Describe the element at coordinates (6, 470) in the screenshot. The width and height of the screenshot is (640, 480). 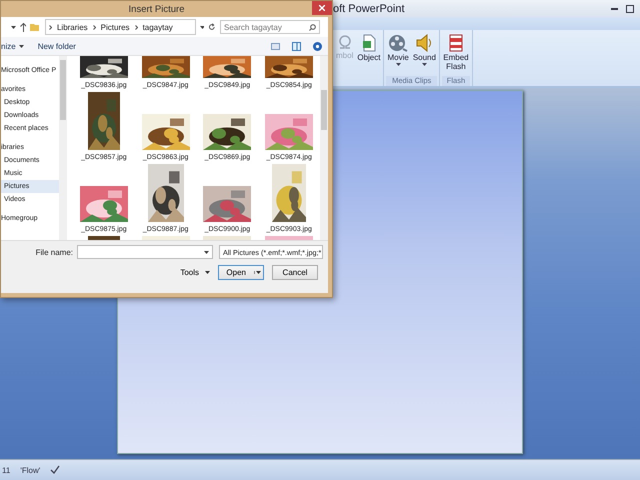
I see `status-text: 11` at that location.